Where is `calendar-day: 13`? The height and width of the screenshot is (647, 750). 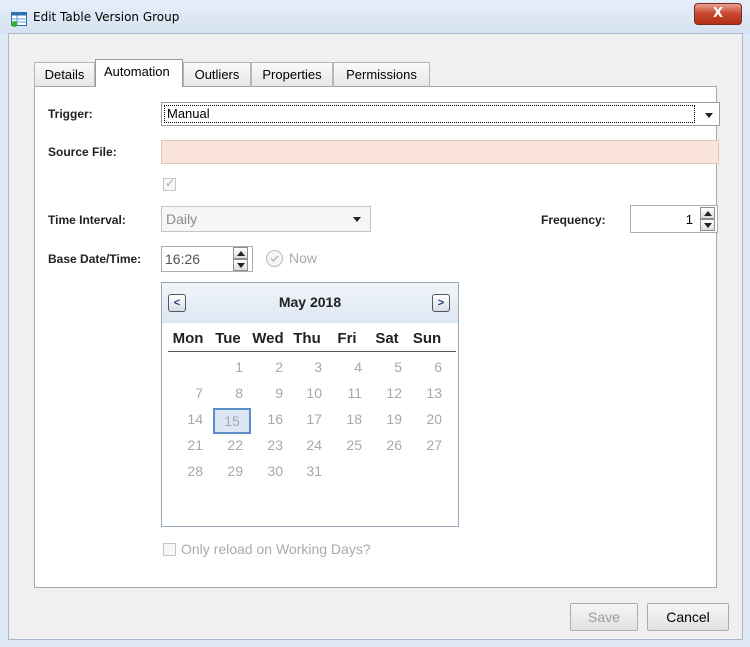
calendar-day: 13 is located at coordinates (424, 393).